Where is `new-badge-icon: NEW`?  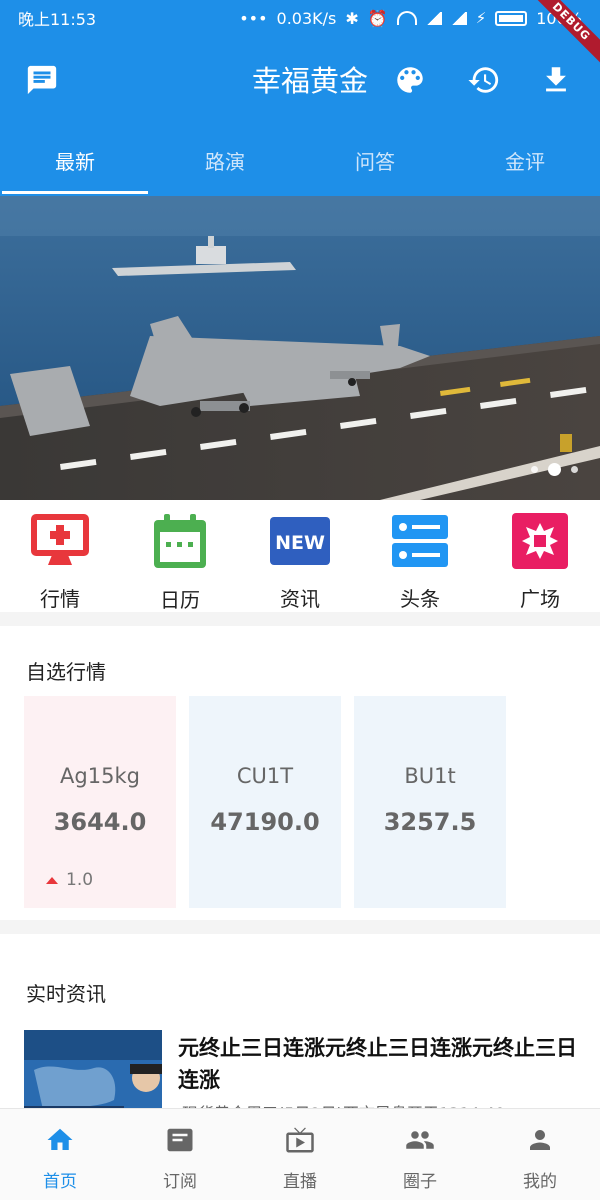 new-badge-icon: NEW is located at coordinates (300, 540).